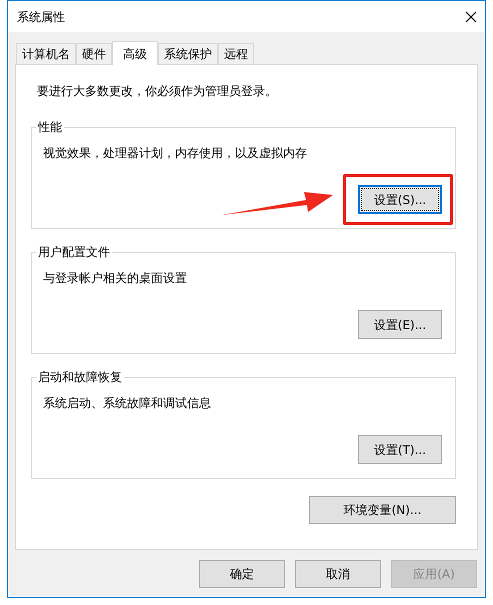 The image size is (493, 605). I want to click on group-description: 与登录帐户相关的桌面设置, so click(115, 278).